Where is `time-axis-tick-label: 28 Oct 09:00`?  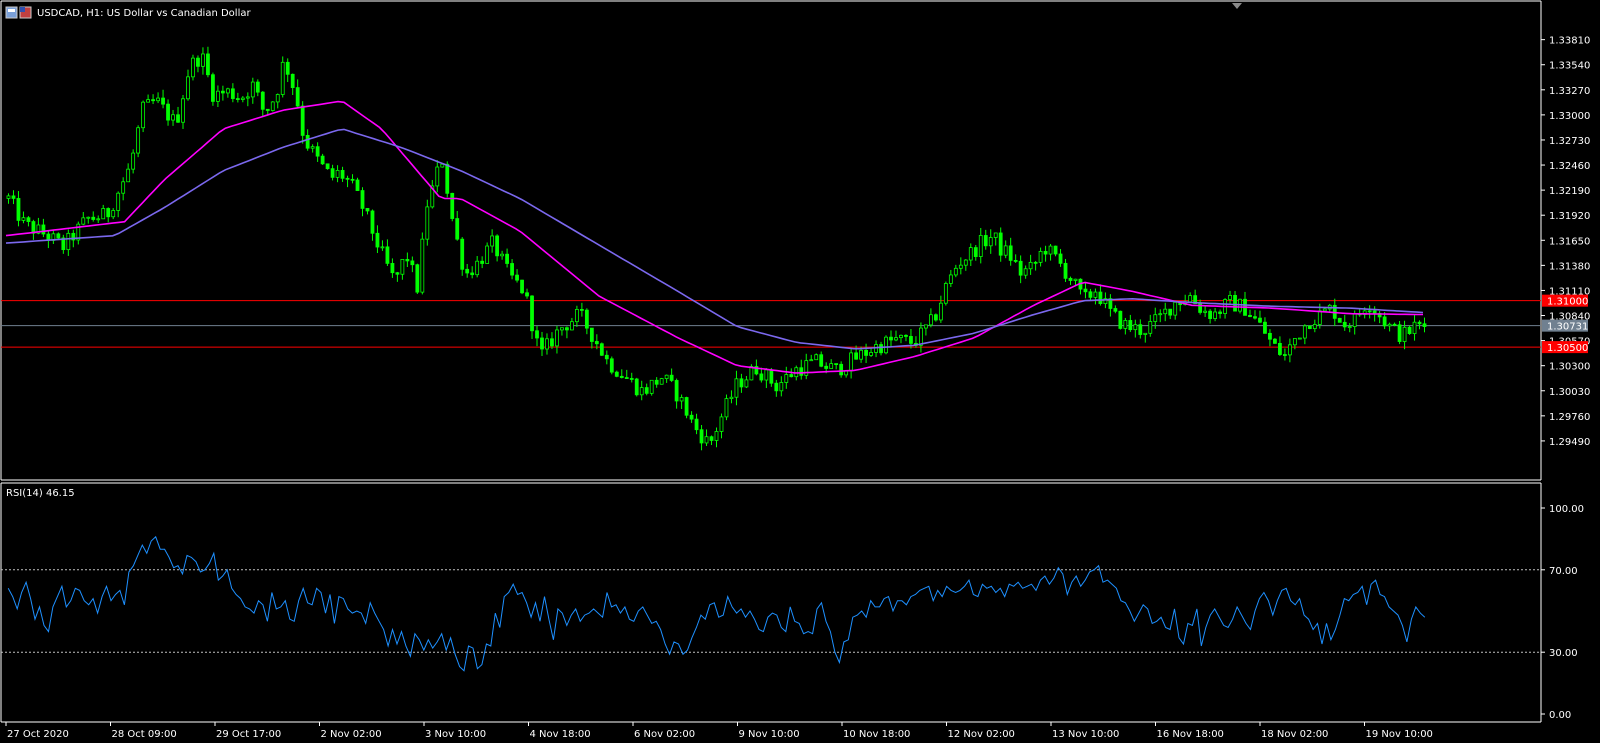 time-axis-tick-label: 28 Oct 09:00 is located at coordinates (144, 734).